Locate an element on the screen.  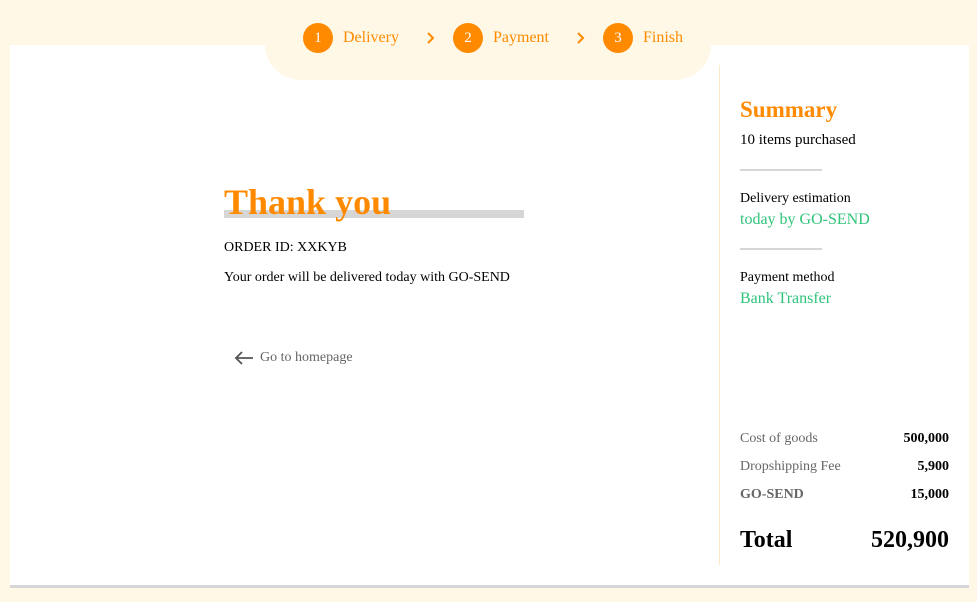
cost-label: GO-SEND is located at coordinates (772, 494).